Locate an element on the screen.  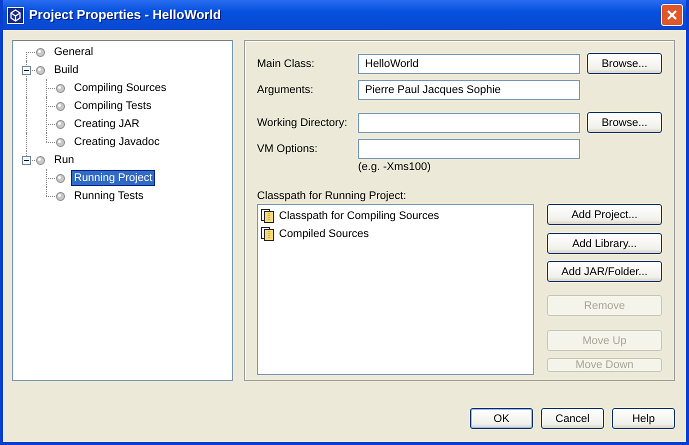
dialog-button: Cancel is located at coordinates (572, 418).